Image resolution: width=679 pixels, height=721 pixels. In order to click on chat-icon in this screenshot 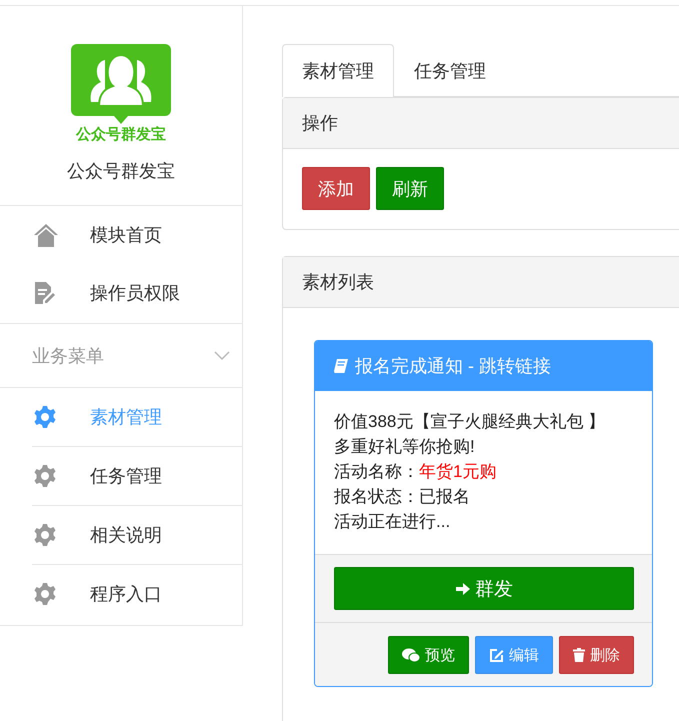, I will do `click(411, 655)`.